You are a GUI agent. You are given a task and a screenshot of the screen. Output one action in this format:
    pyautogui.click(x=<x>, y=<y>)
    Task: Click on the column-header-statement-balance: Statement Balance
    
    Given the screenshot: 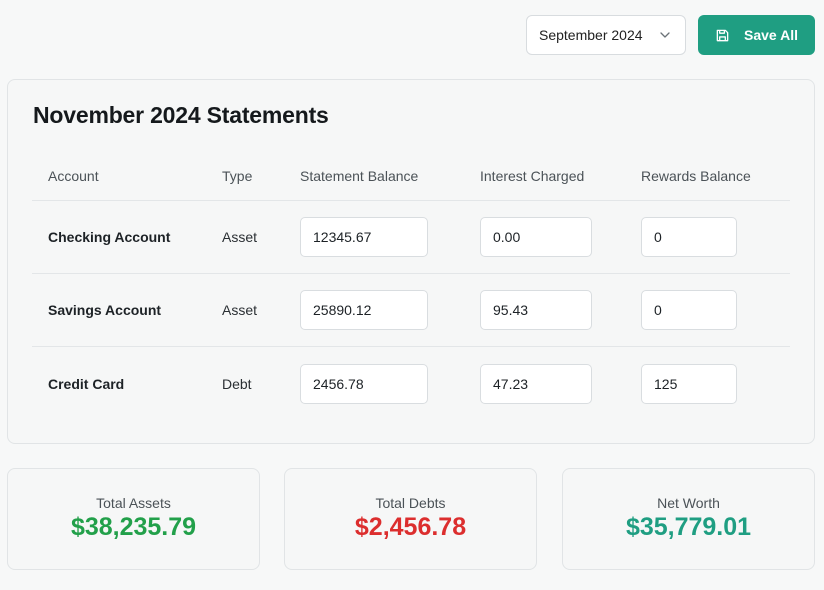 What is the action you would take?
    pyautogui.click(x=359, y=176)
    